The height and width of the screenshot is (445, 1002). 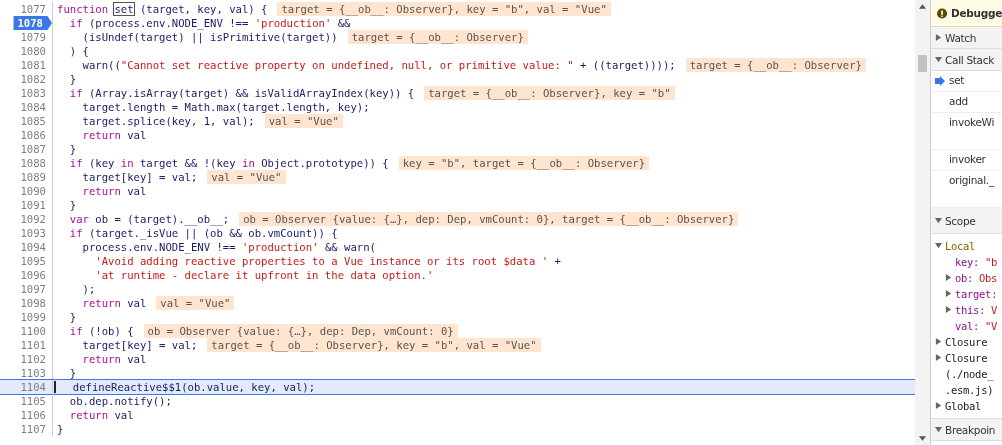 I want to click on scope-item: Closure, so click(x=968, y=342).